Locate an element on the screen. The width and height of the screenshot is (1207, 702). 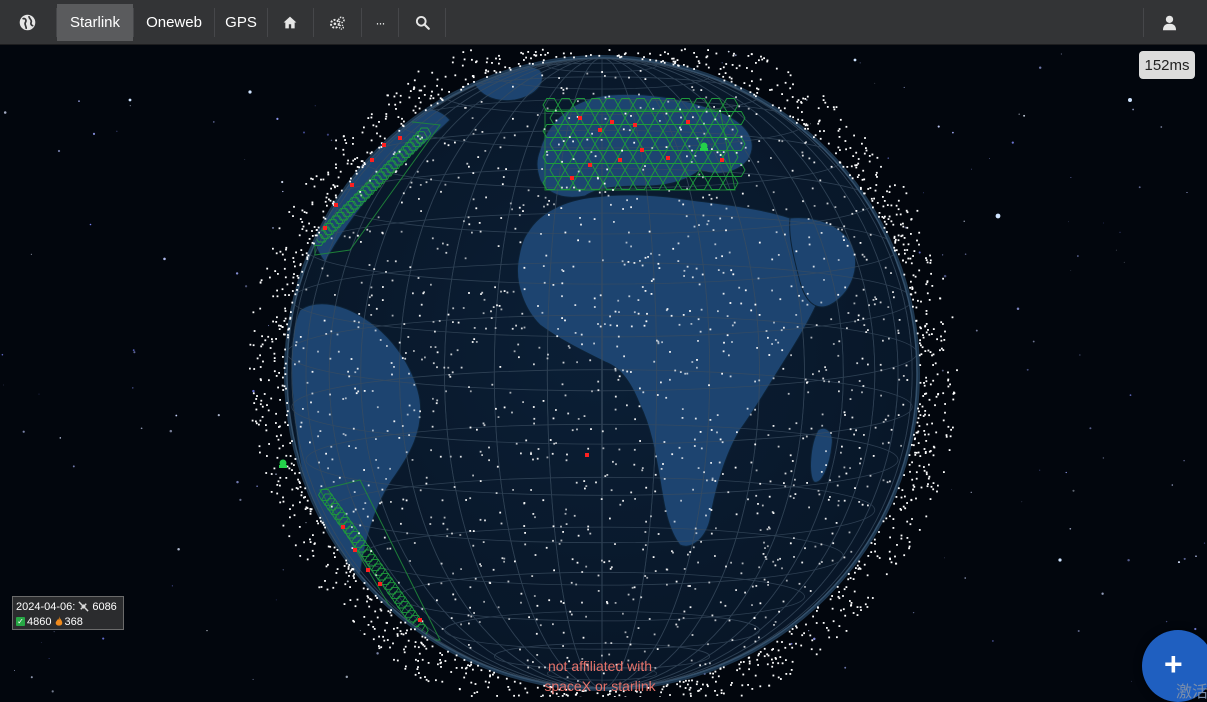
tab-starlink-label: Starlink is located at coordinates (95, 22).